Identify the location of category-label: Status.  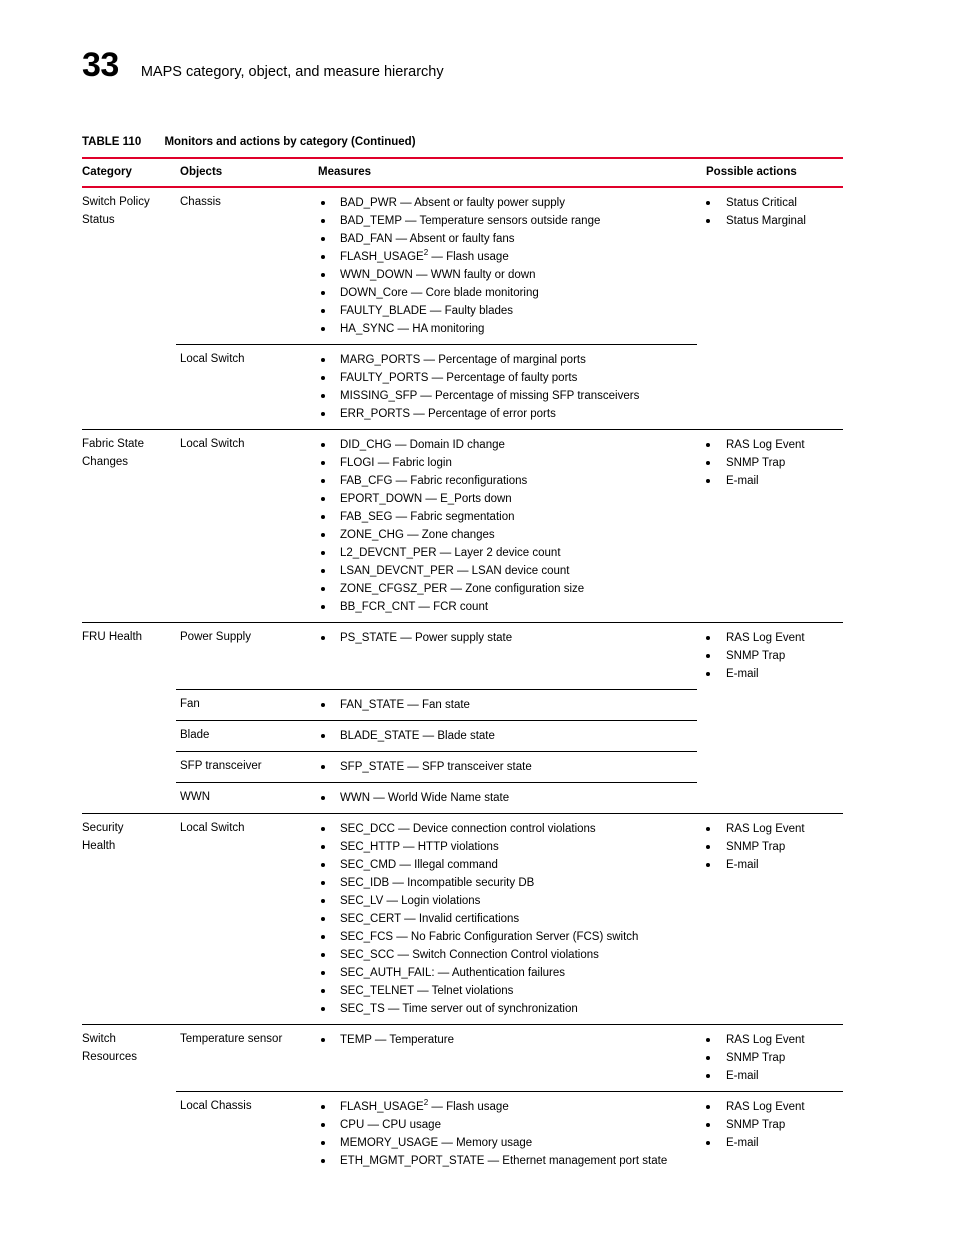
(98, 219).